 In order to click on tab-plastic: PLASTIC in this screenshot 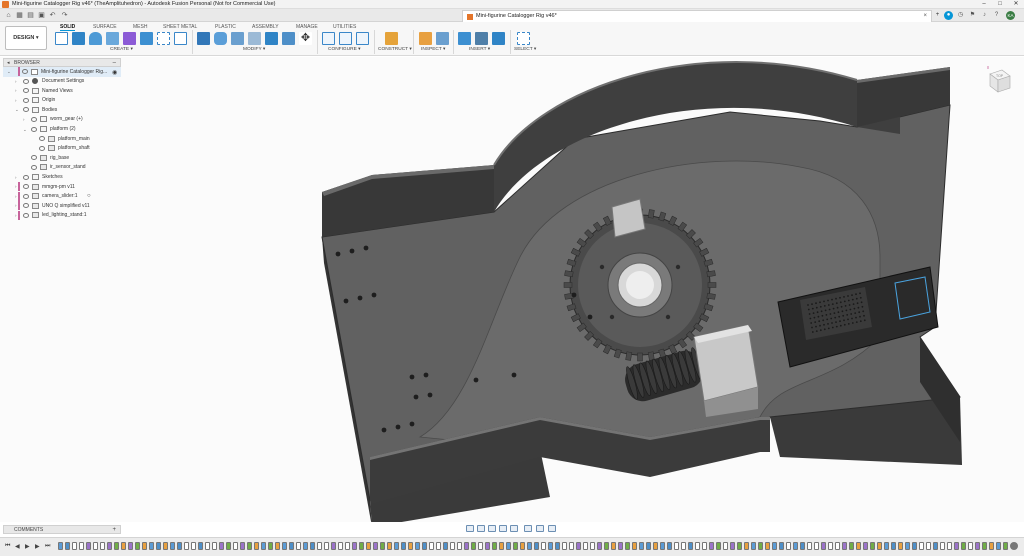, I will do `click(225, 27)`.